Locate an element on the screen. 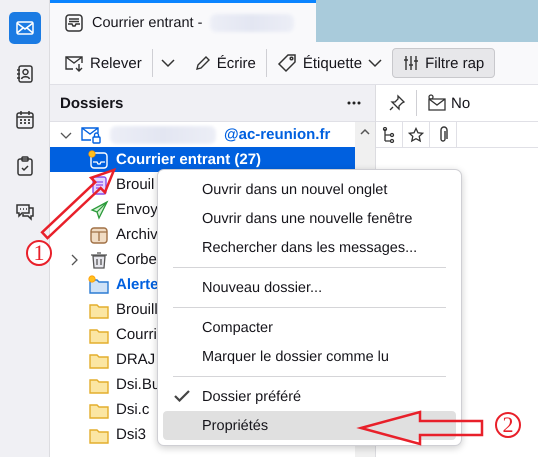 This screenshot has height=457, width=538. tab-title: Courrier entrant - is located at coordinates (147, 22).